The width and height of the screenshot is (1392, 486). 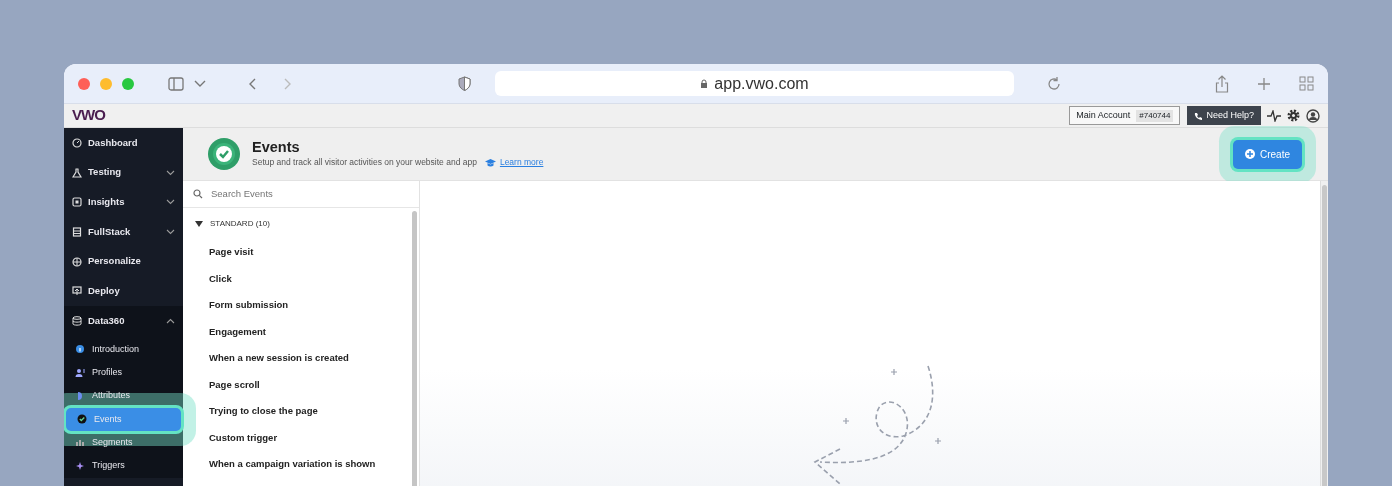 What do you see at coordinates (1313, 115) in the screenshot?
I see `user-avatar-icon` at bounding box center [1313, 115].